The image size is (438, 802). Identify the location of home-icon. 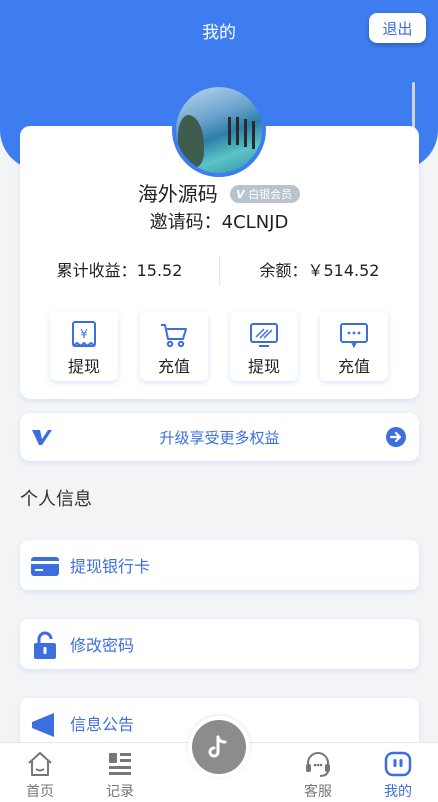
(40, 764).